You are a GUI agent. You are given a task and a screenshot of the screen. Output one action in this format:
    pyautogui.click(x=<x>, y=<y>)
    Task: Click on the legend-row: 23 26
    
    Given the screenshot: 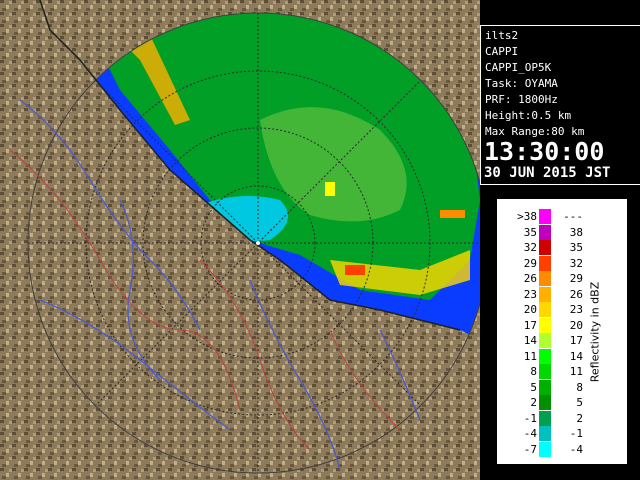 What is the action you would take?
    pyautogui.click(x=562, y=294)
    